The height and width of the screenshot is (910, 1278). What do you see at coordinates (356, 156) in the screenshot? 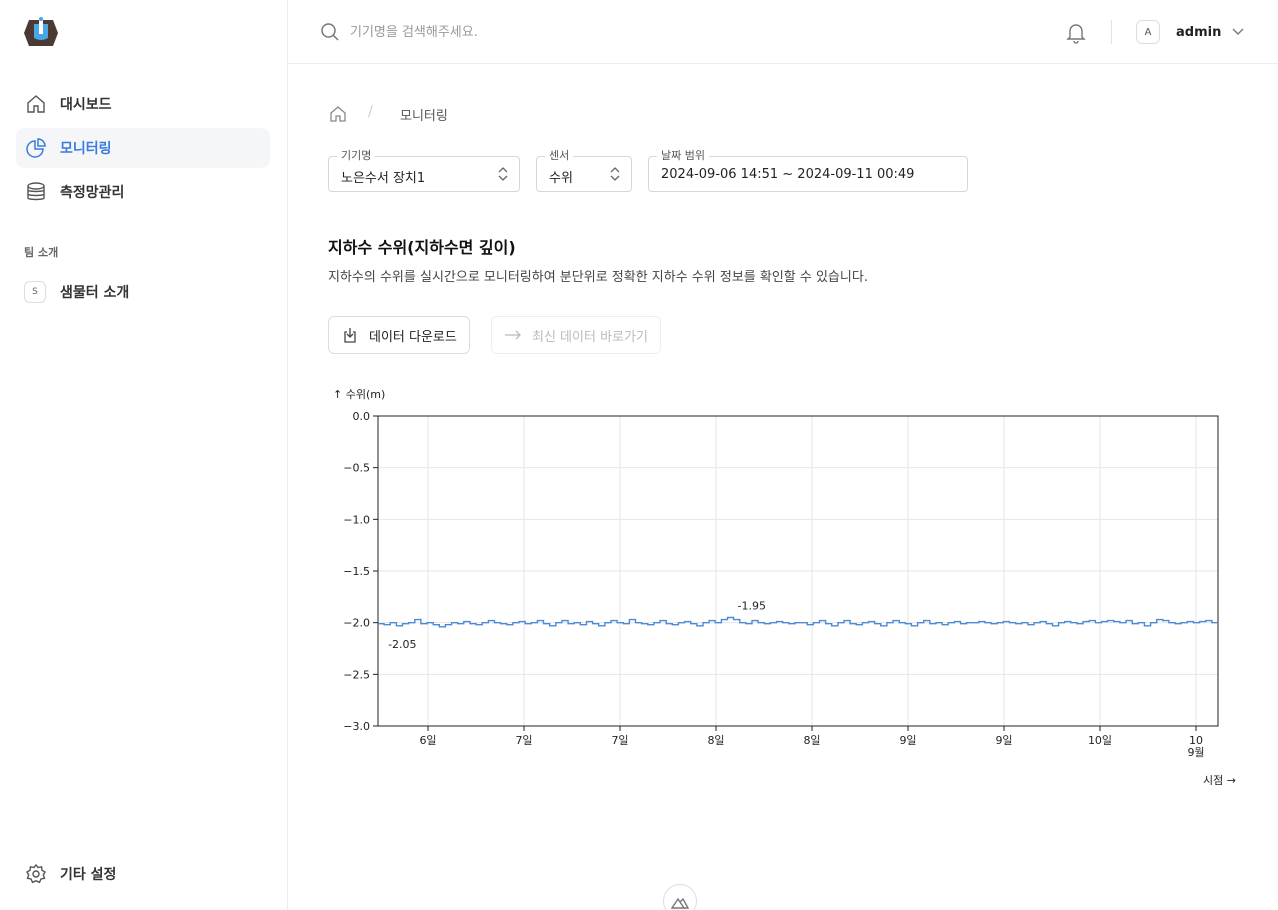
I see `device-select-label: 기기명` at bounding box center [356, 156].